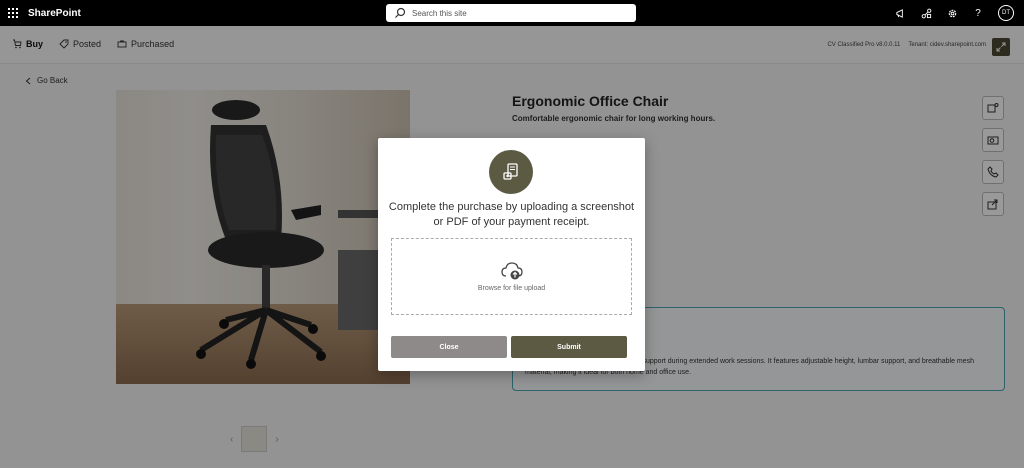  What do you see at coordinates (926, 13) in the screenshot?
I see `network-icon` at bounding box center [926, 13].